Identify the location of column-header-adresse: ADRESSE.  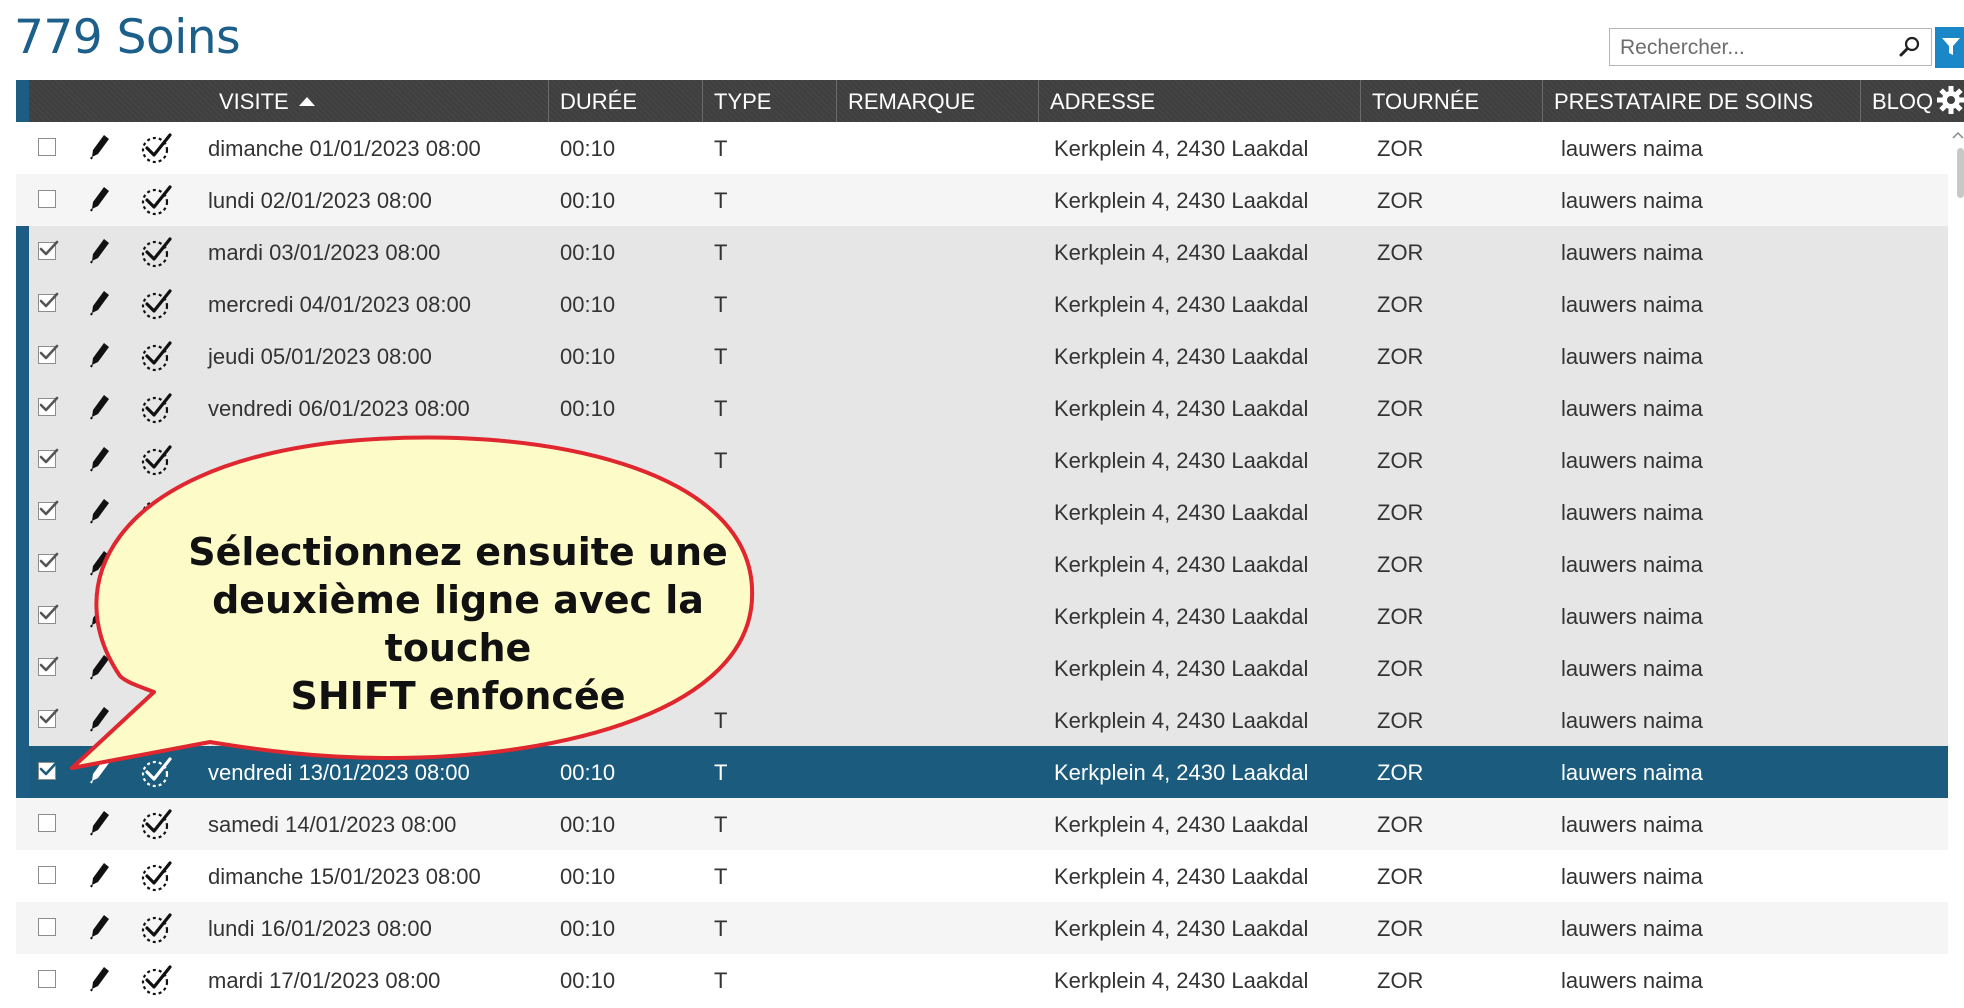
(1199, 101).